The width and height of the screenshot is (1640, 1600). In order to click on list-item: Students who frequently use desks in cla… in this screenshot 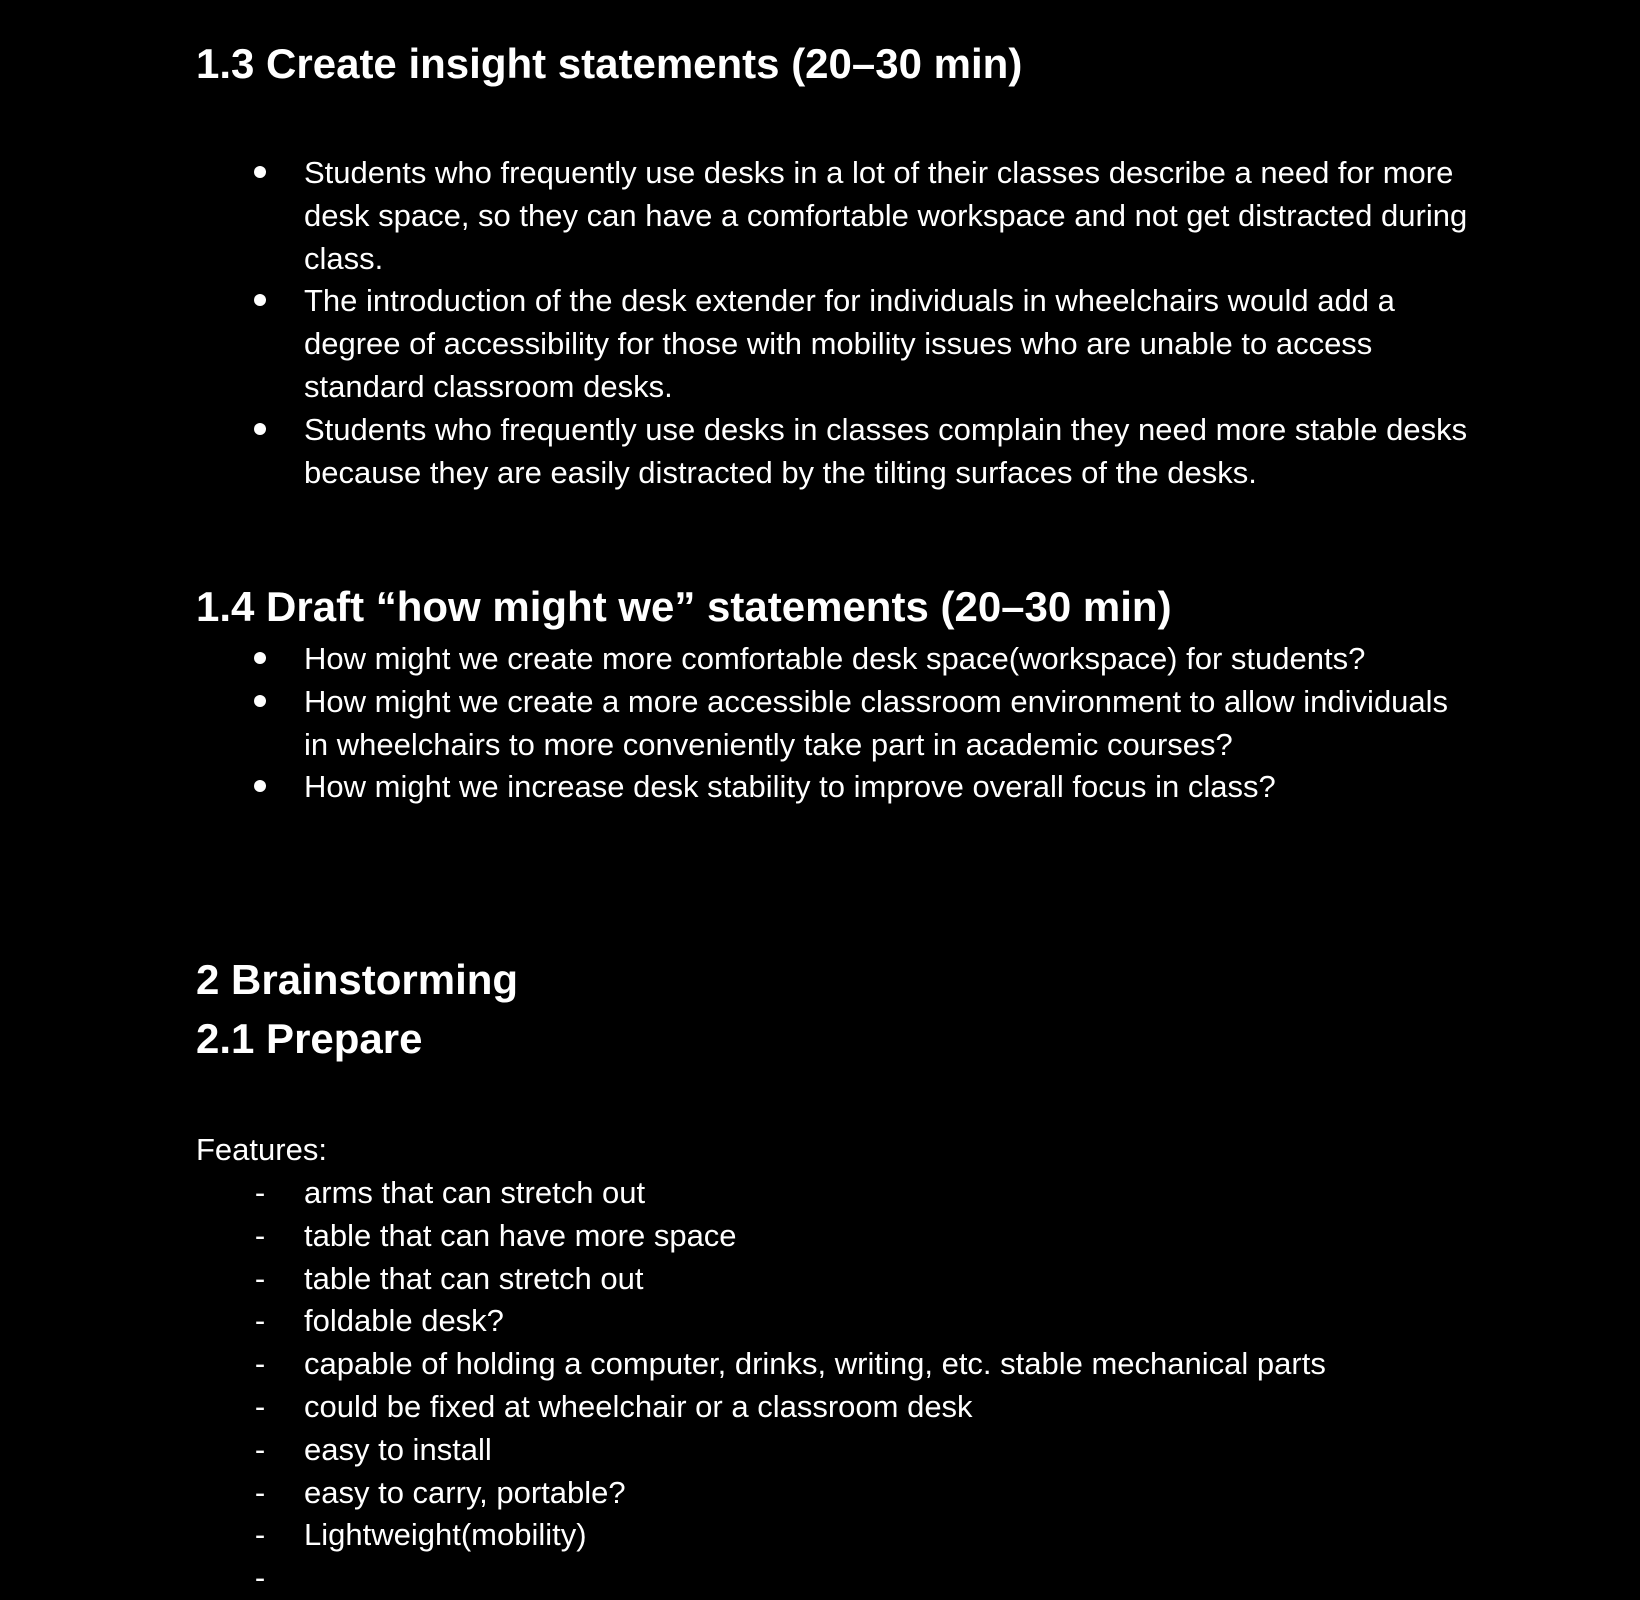, I will do `click(836, 452)`.